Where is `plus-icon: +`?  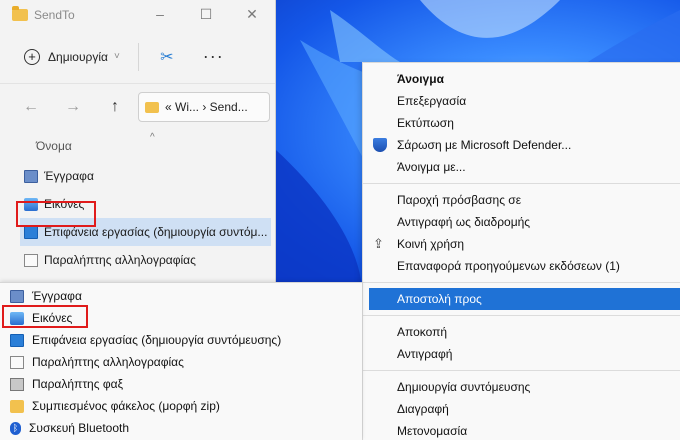 plus-icon: + is located at coordinates (32, 56).